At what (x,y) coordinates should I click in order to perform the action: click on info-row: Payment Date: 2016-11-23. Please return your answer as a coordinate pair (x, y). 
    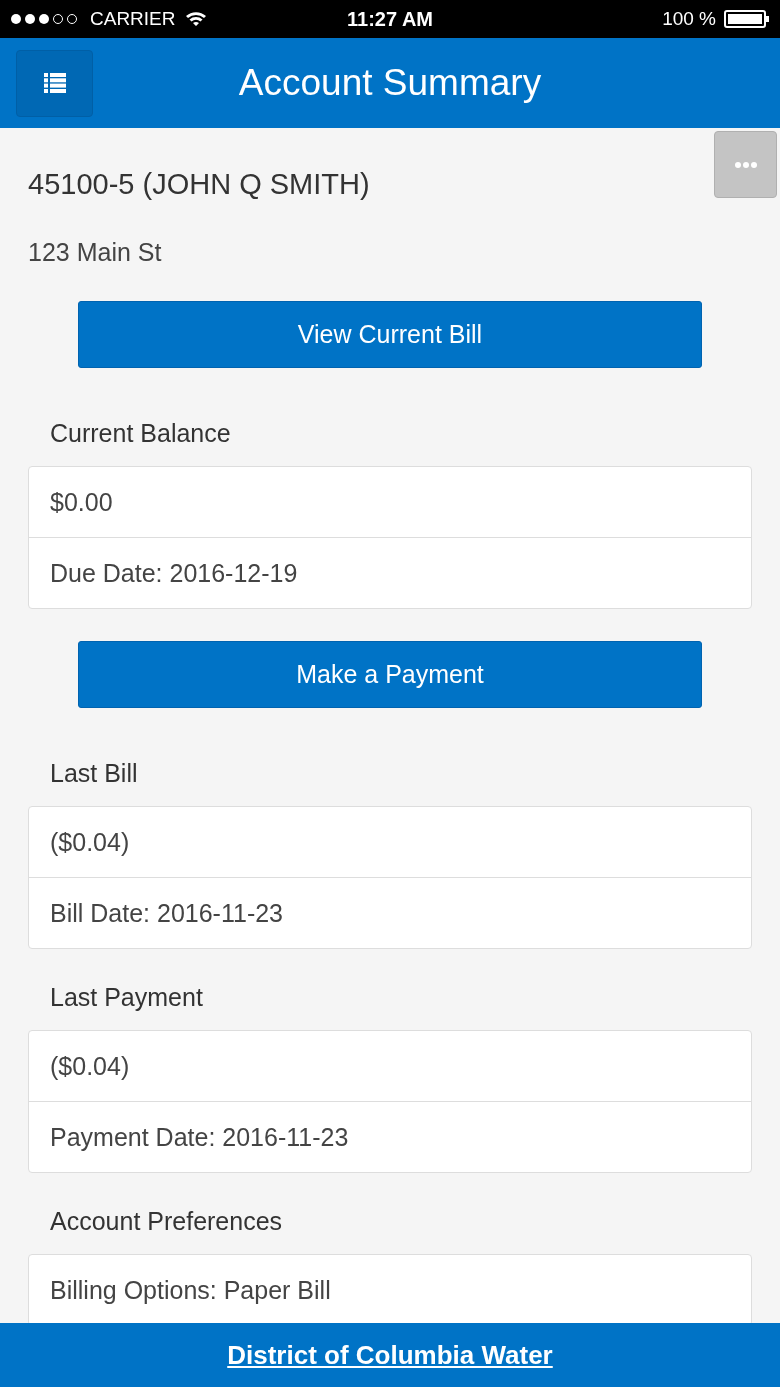
    Looking at the image, I should click on (390, 1136).